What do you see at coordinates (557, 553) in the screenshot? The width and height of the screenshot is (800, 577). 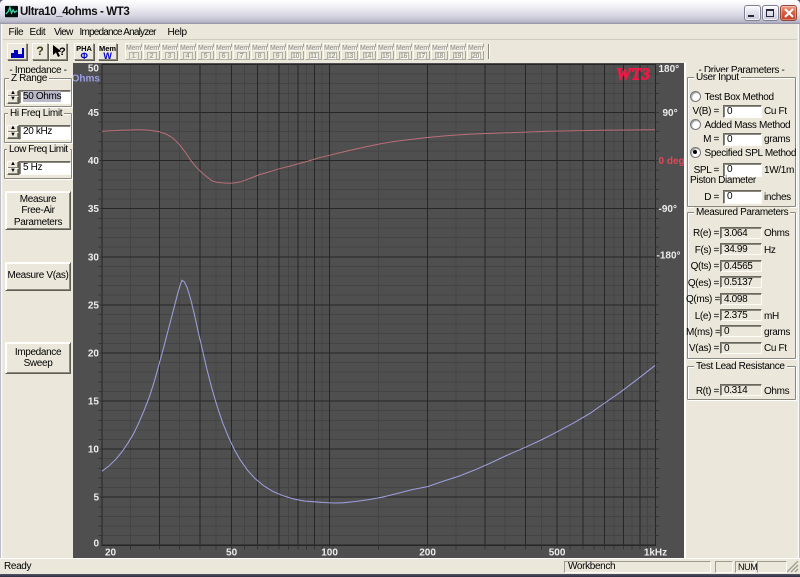 I see `svg-text: 500` at bounding box center [557, 553].